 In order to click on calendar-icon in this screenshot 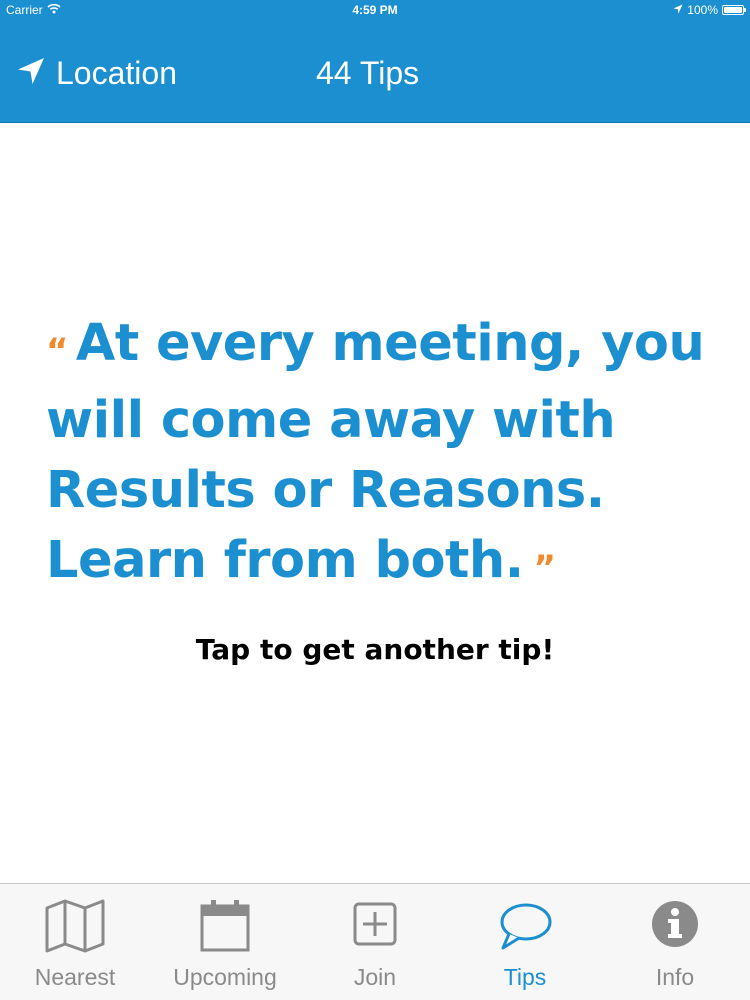, I will do `click(225, 926)`.